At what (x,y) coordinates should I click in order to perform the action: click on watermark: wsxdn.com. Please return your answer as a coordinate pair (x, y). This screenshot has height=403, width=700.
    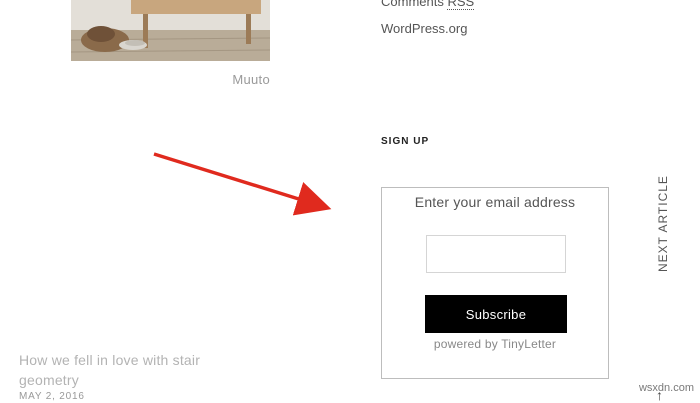
    Looking at the image, I should click on (666, 388).